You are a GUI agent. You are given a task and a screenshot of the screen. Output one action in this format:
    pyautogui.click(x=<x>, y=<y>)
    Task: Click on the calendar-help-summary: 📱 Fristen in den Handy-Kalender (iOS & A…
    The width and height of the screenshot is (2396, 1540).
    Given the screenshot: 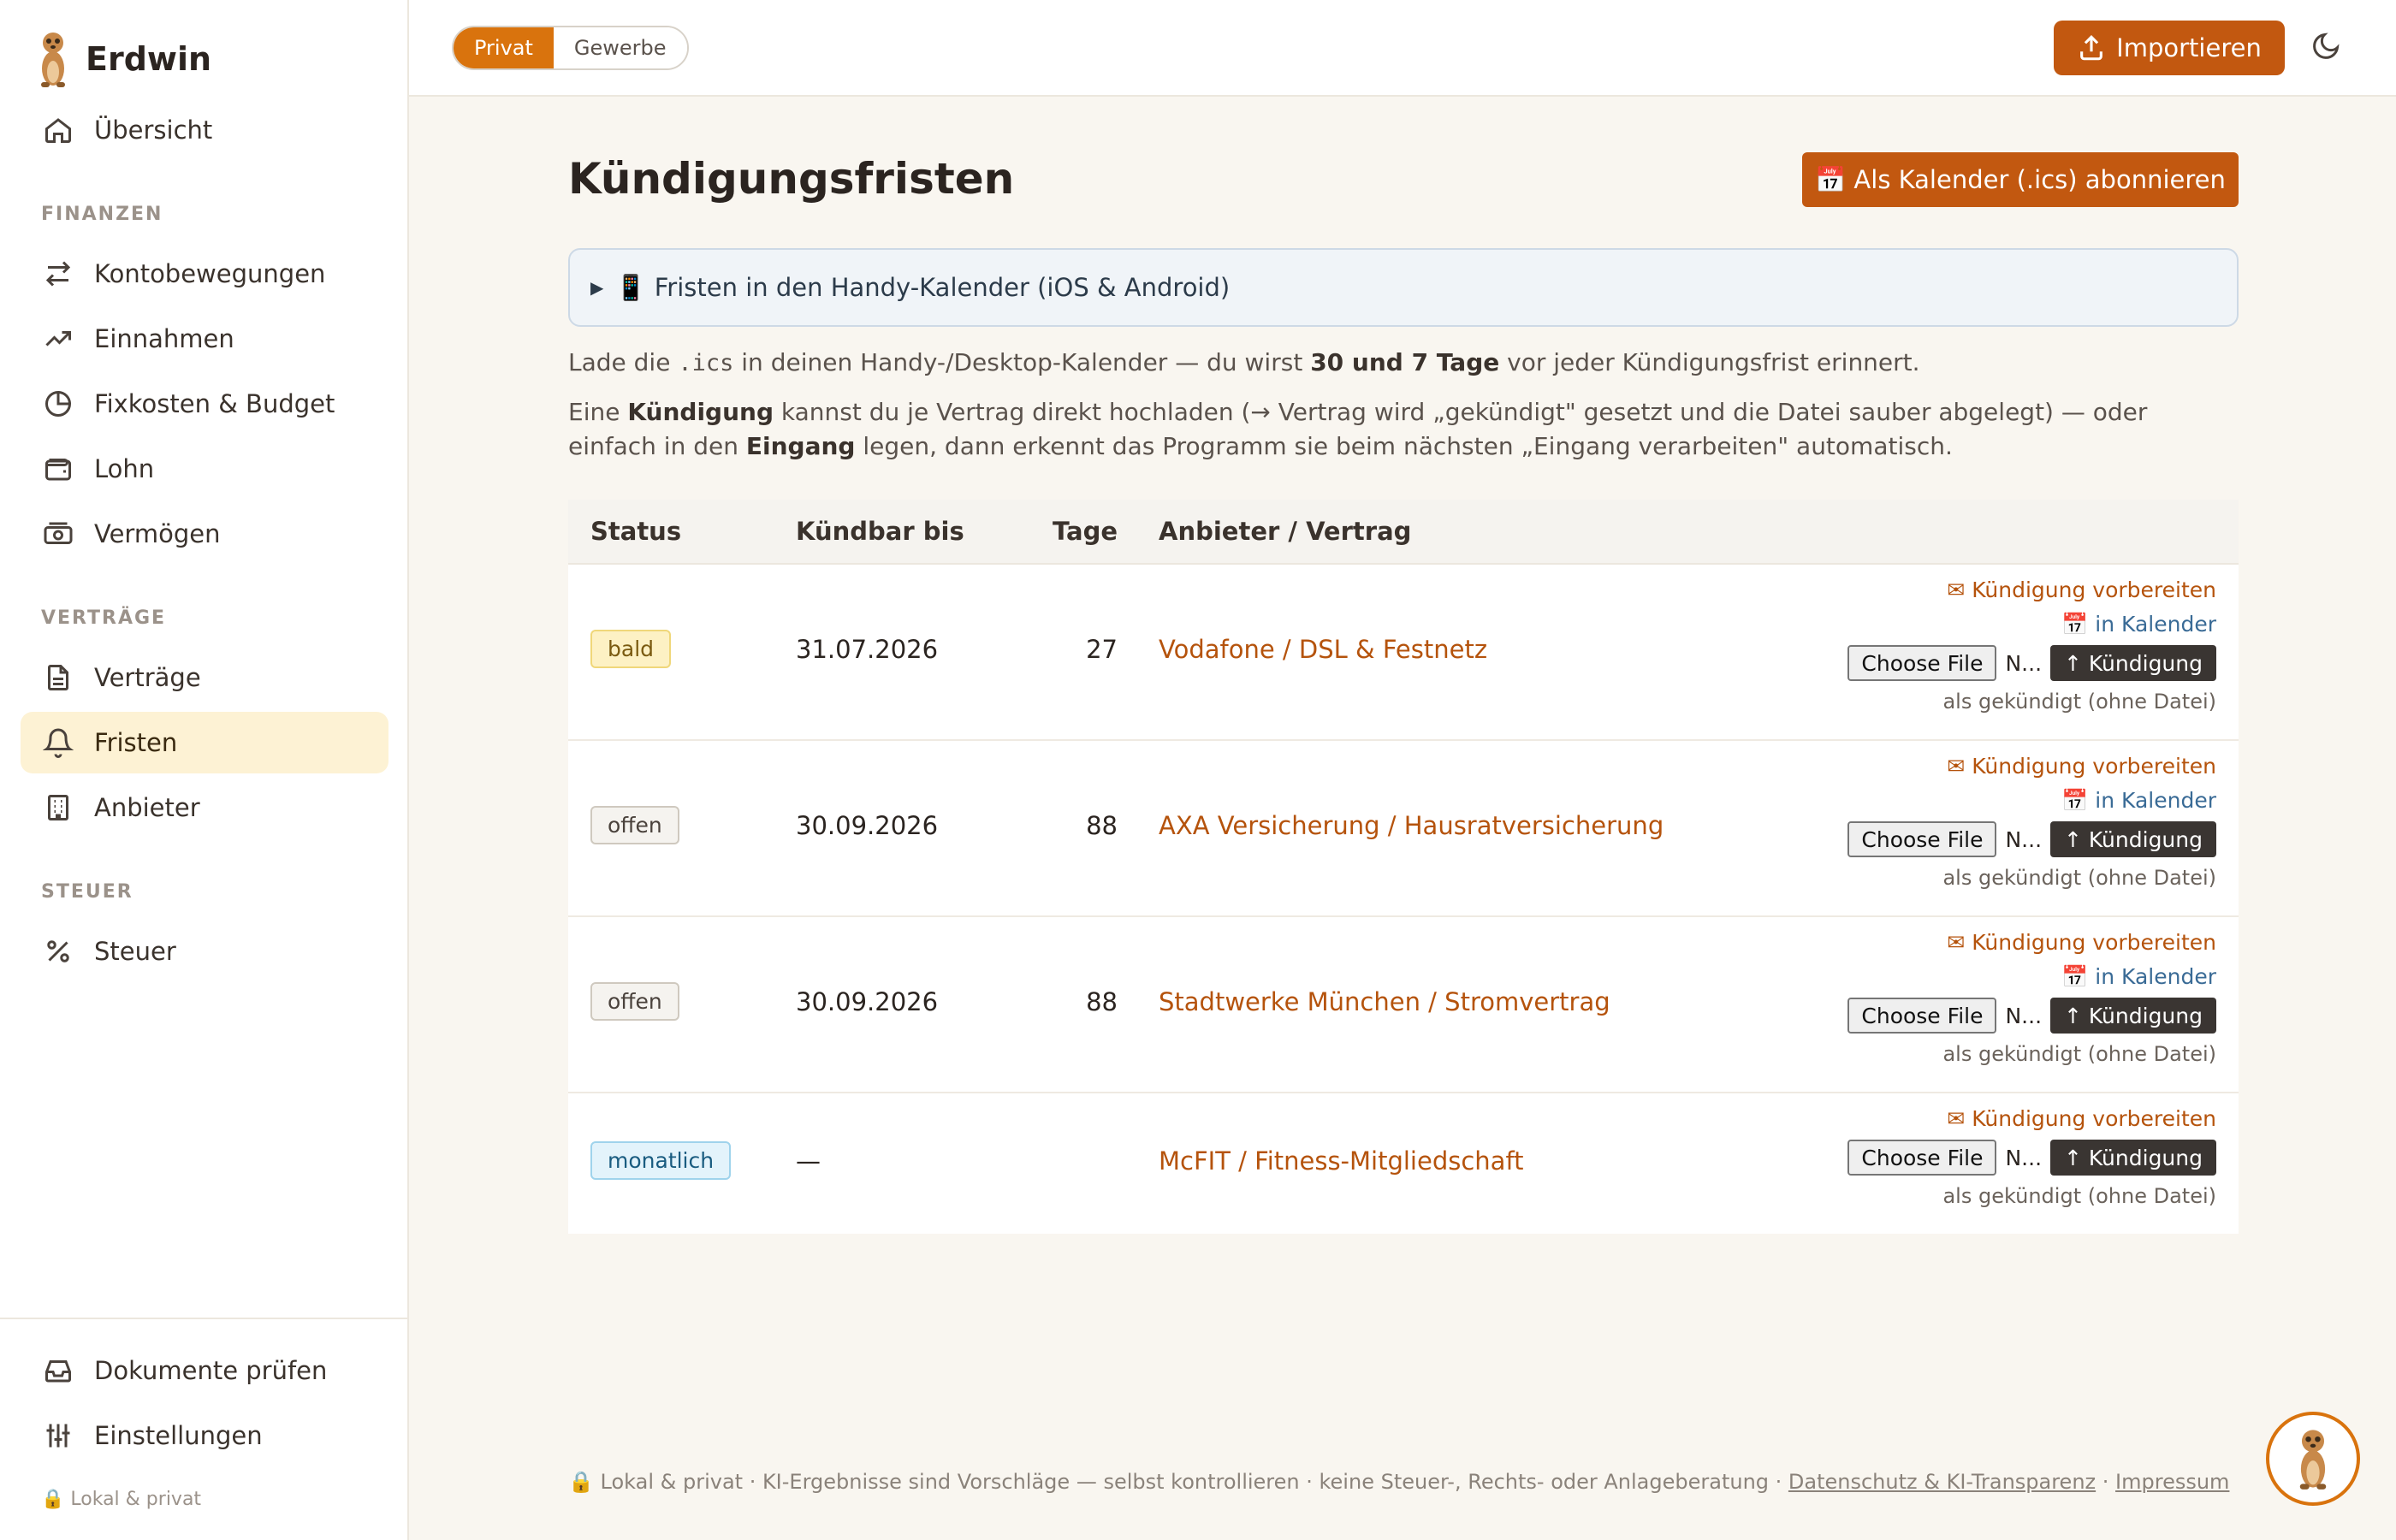 What is the action you would take?
    pyautogui.click(x=923, y=287)
    